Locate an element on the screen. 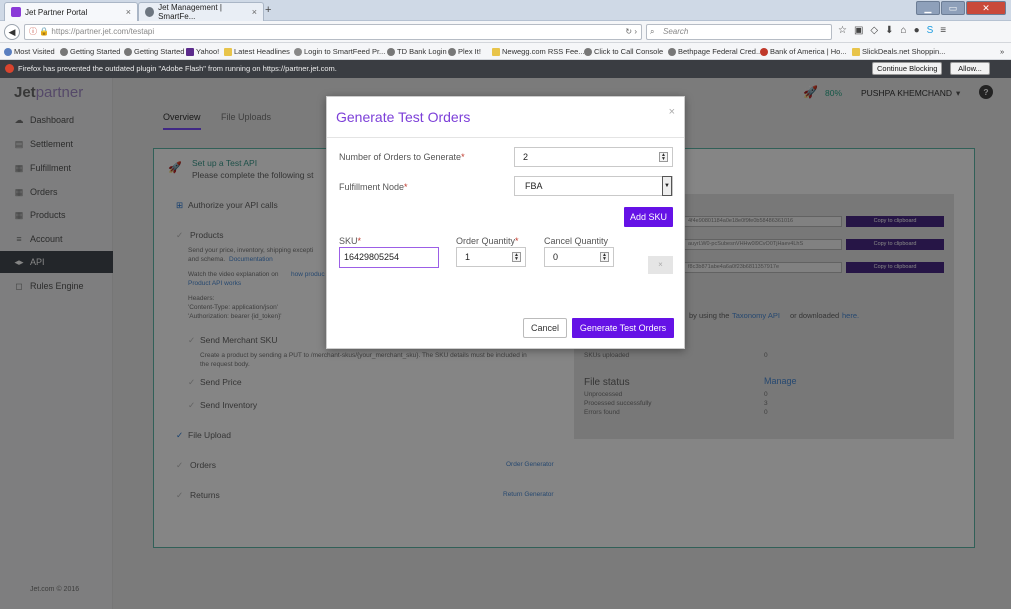 The image size is (1011, 609). url-domain: https://partner.jet.com is located at coordinates (90, 31).